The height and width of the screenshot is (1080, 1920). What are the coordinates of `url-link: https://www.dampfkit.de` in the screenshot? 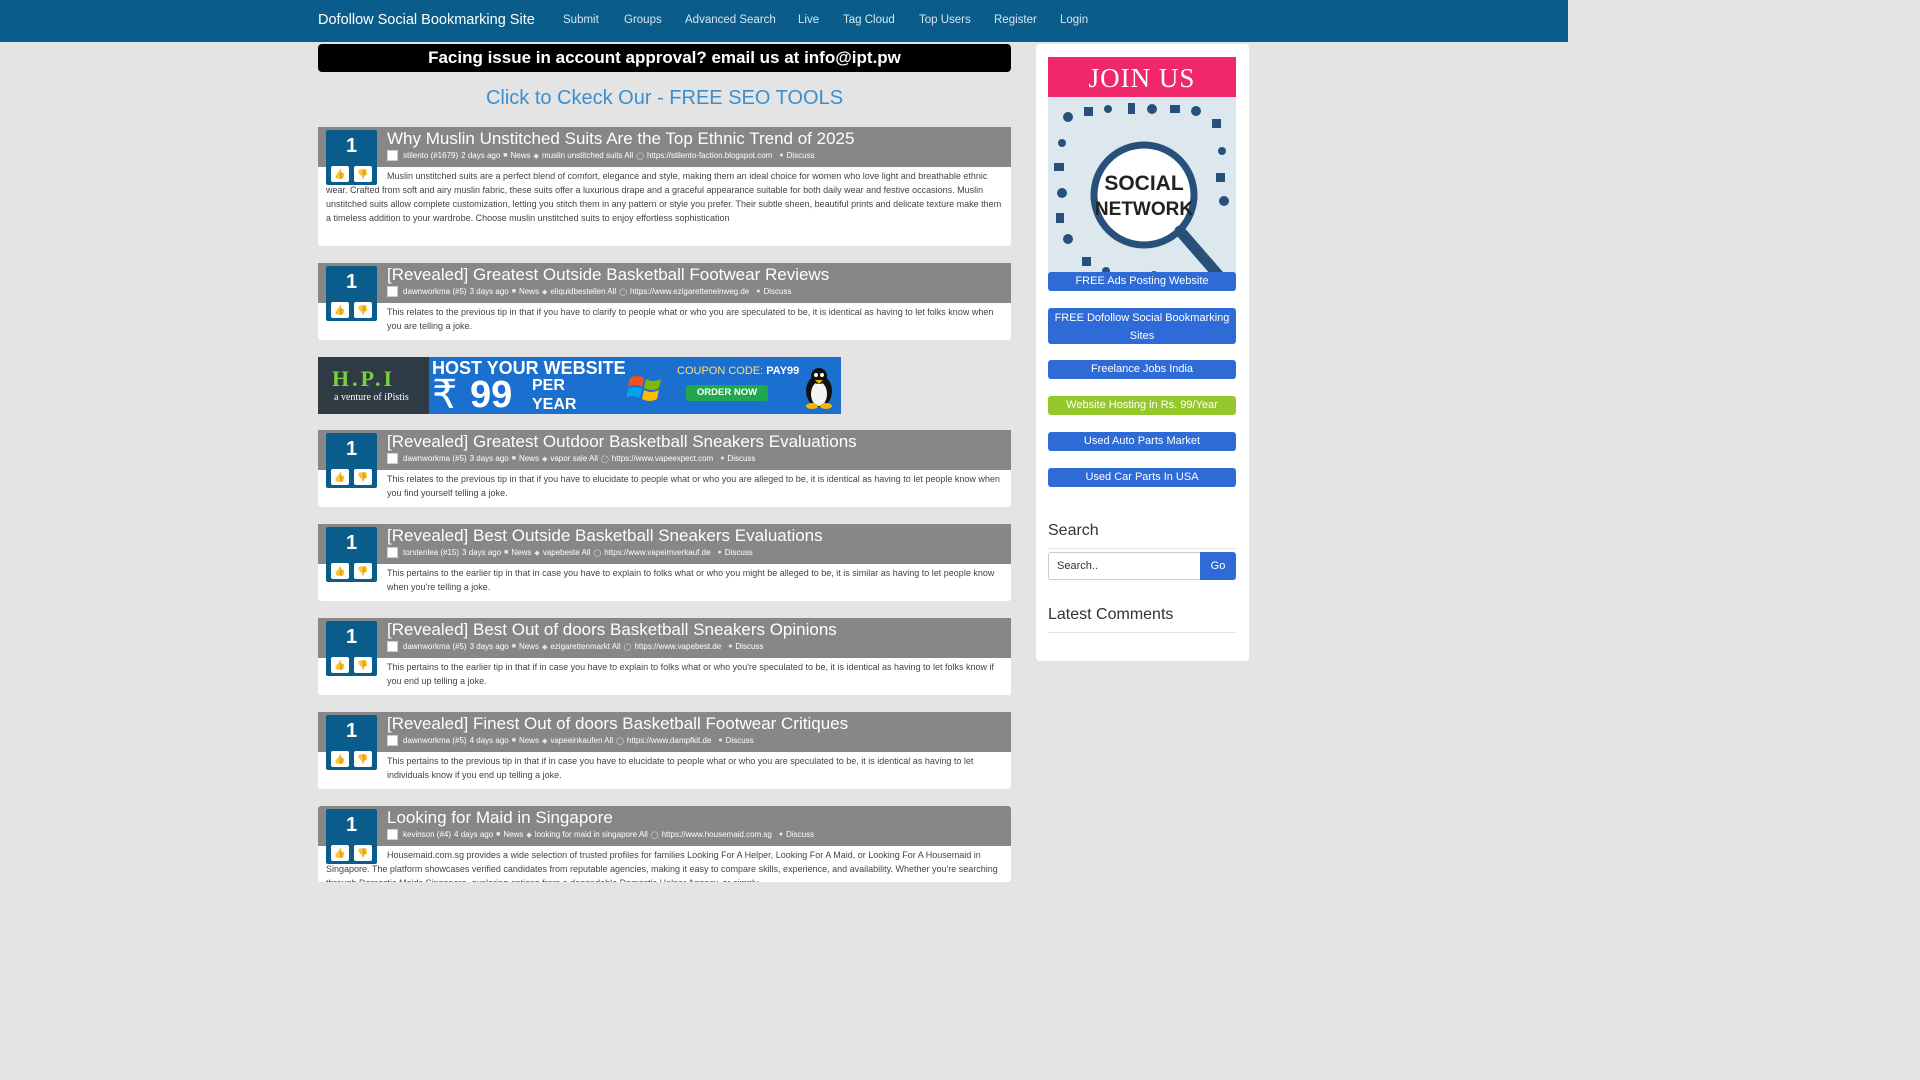 It's located at (669, 740).